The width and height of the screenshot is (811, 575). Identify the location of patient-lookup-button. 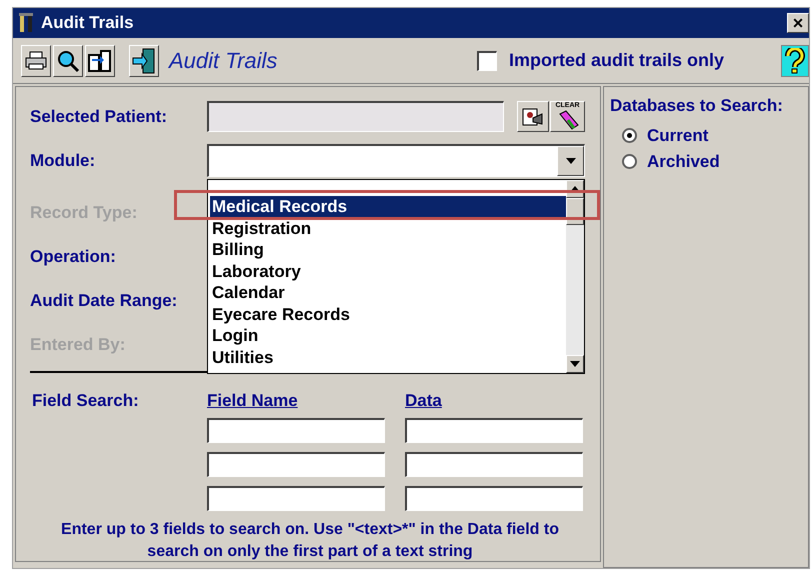
(533, 116).